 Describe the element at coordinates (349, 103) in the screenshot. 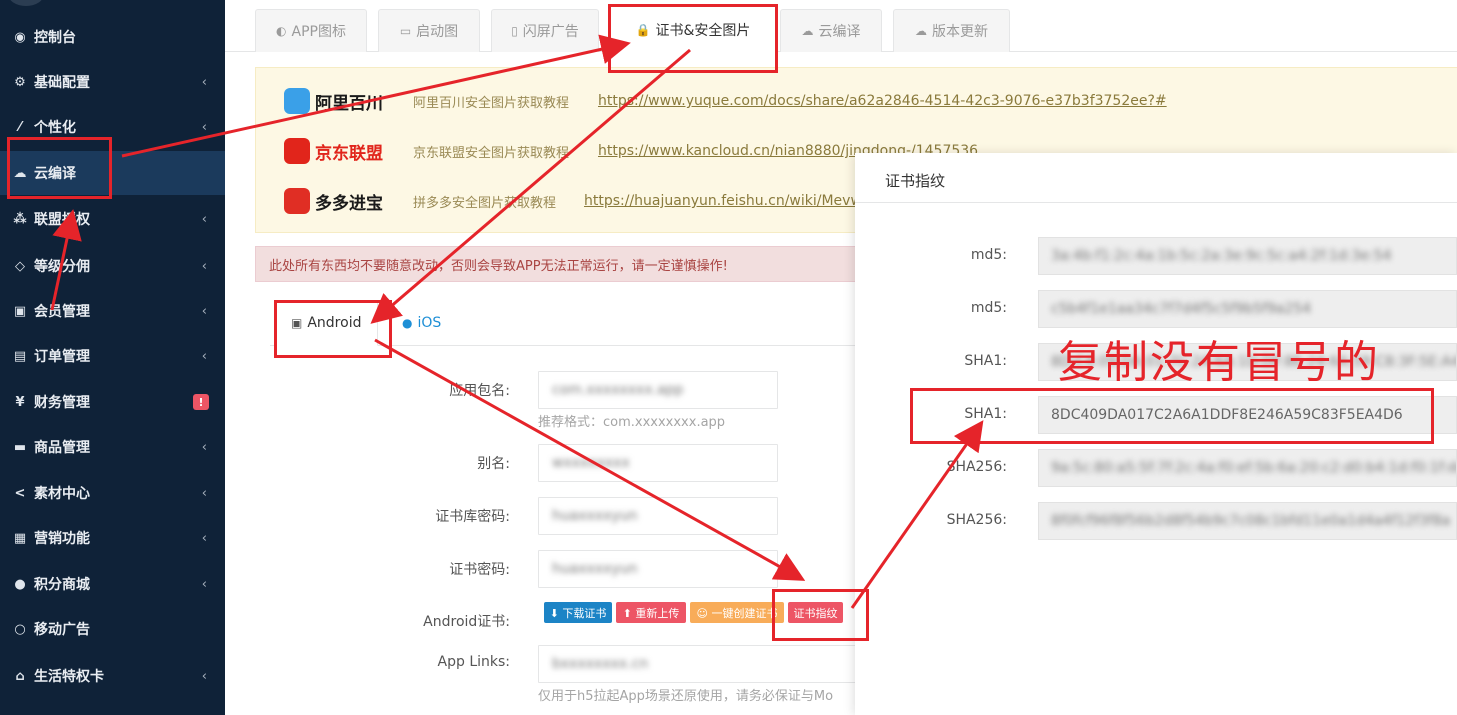

I see `brand-name: 阿里百川` at that location.